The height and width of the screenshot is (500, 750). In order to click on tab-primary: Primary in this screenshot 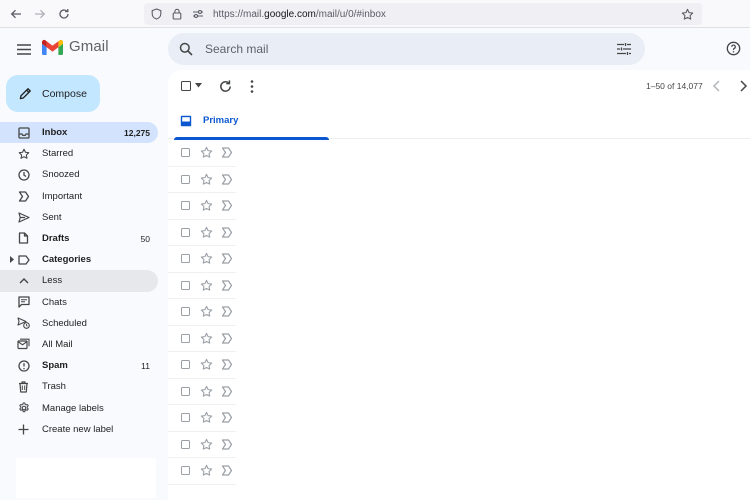, I will do `click(251, 123)`.